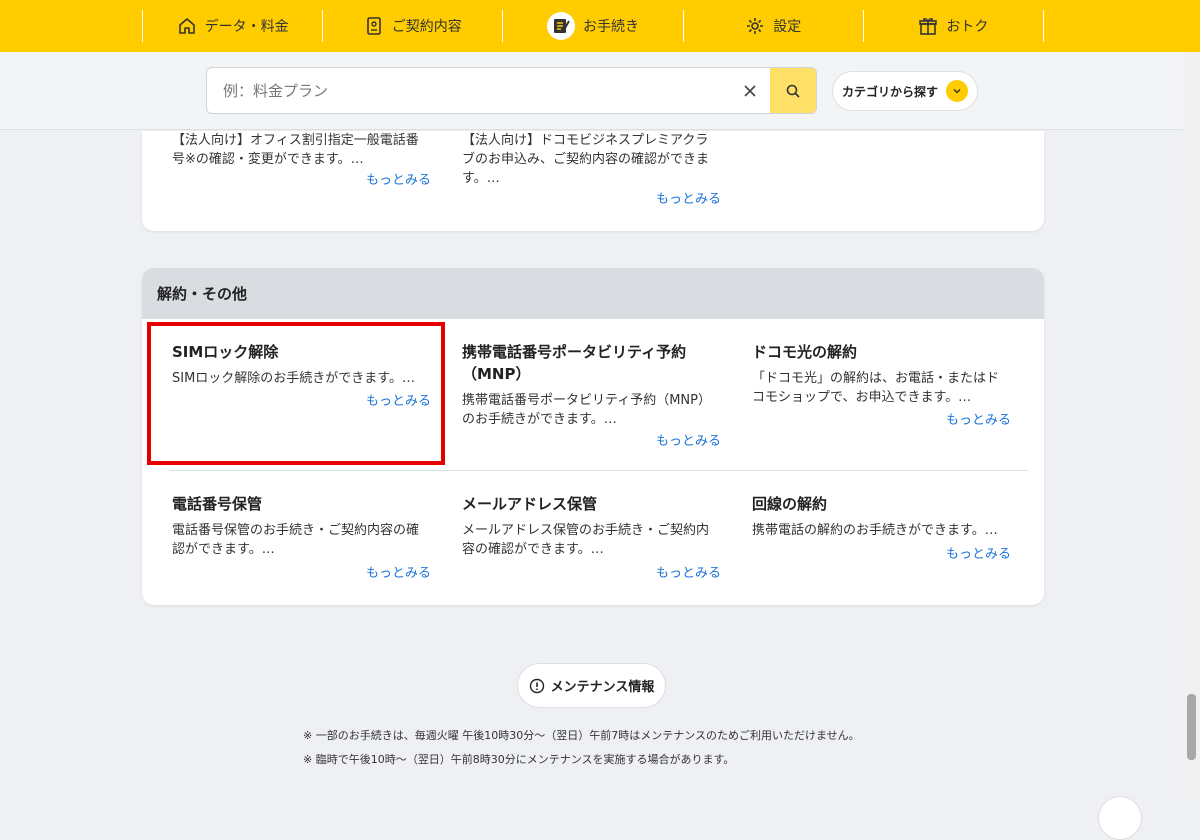 This screenshot has height=840, width=1200. I want to click on procedure-icon, so click(562, 26).